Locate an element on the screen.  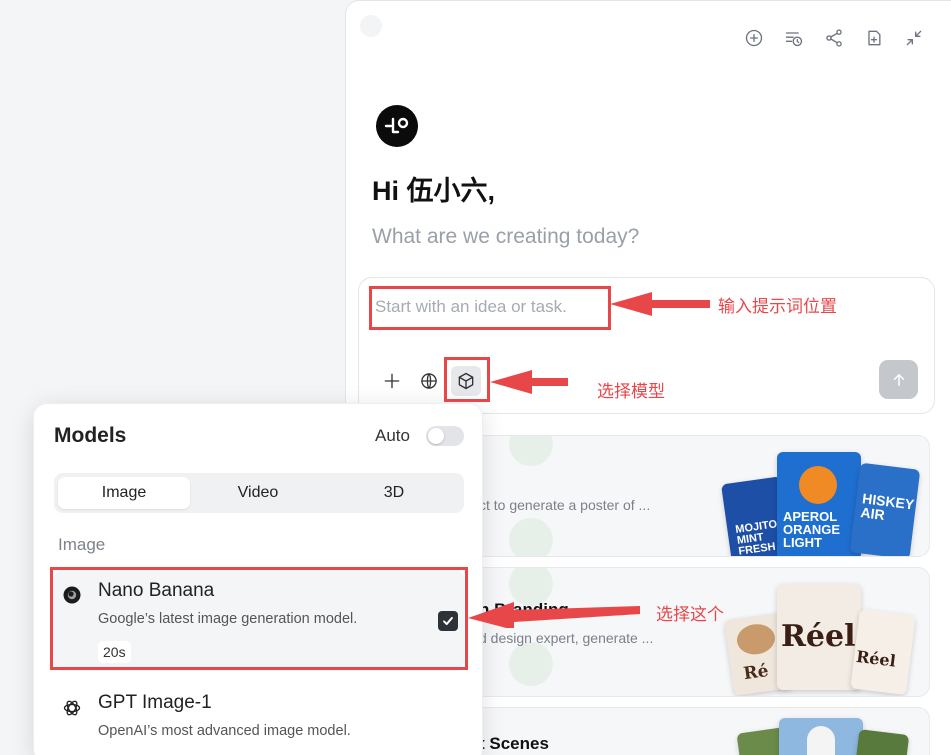
annotation-model-note: 选择模型 is located at coordinates (631, 392).